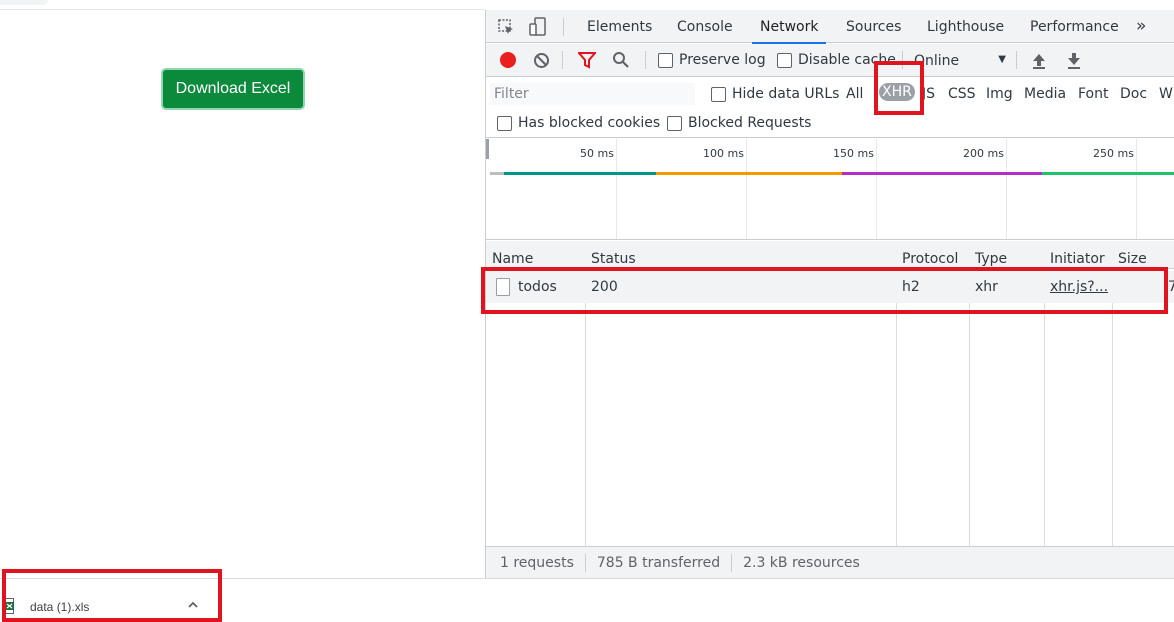 This screenshot has height=622, width=1174. Describe the element at coordinates (497, 173) in the screenshot. I see `timing-segment-queued` at that location.